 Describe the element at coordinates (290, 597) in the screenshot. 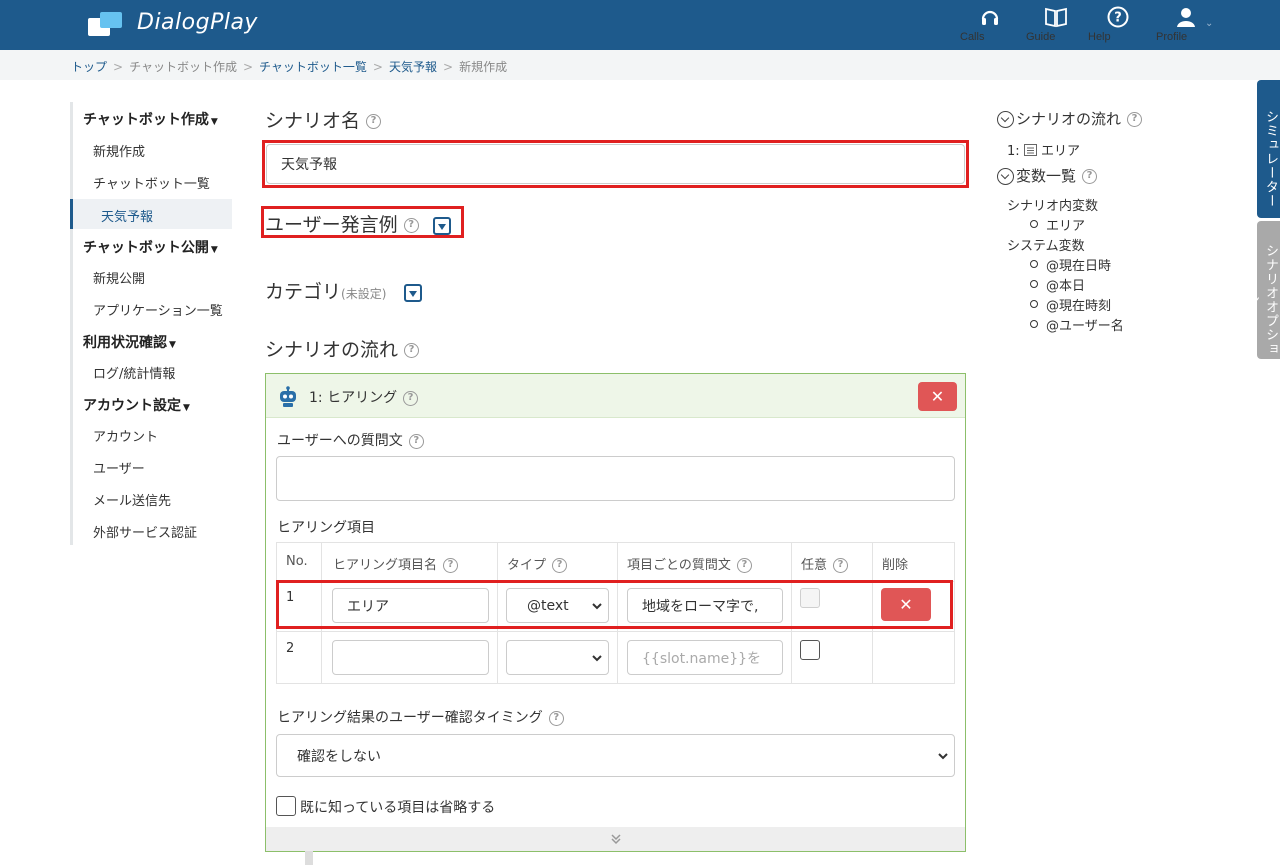

I see `row1-no: 1` at that location.